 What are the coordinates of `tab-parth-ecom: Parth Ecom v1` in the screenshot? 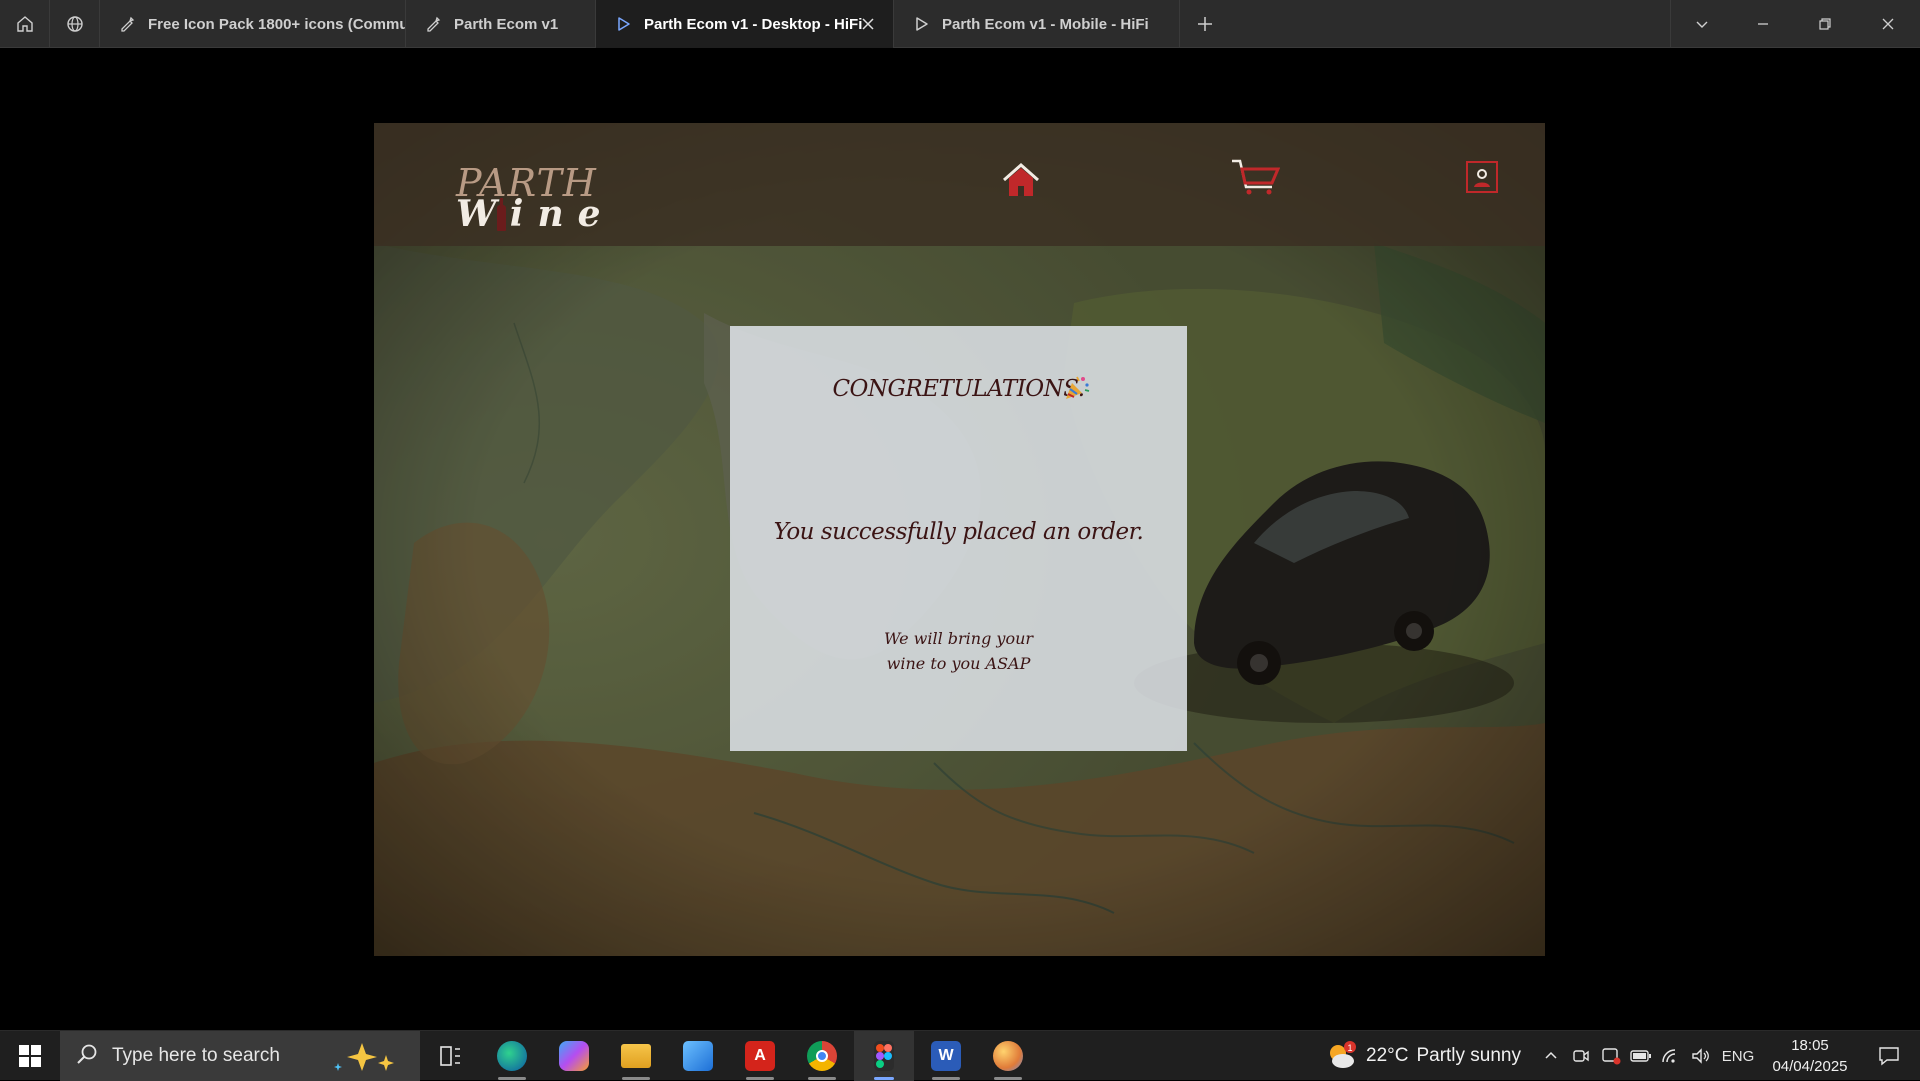 It's located at (501, 24).